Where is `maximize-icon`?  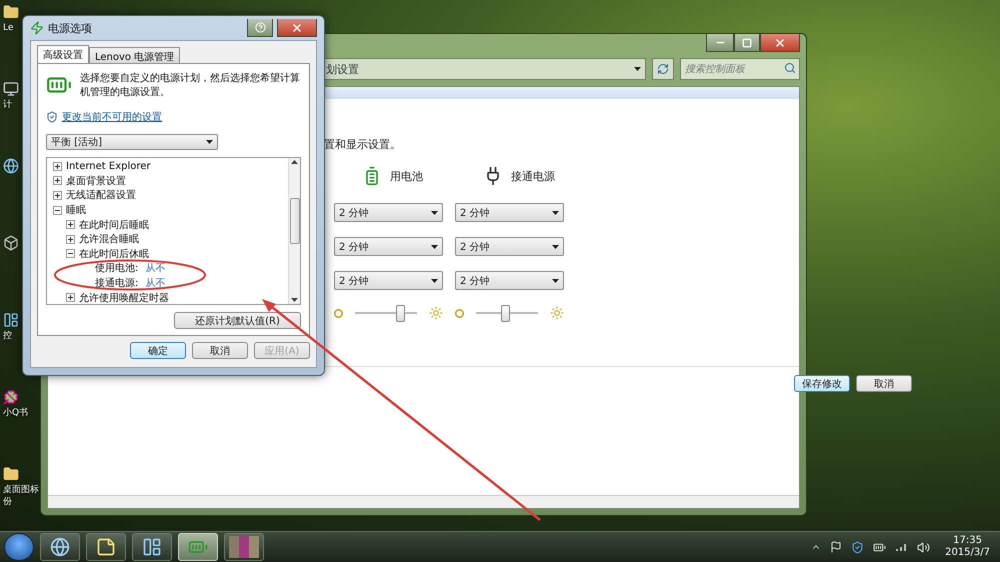
maximize-icon is located at coordinates (747, 43).